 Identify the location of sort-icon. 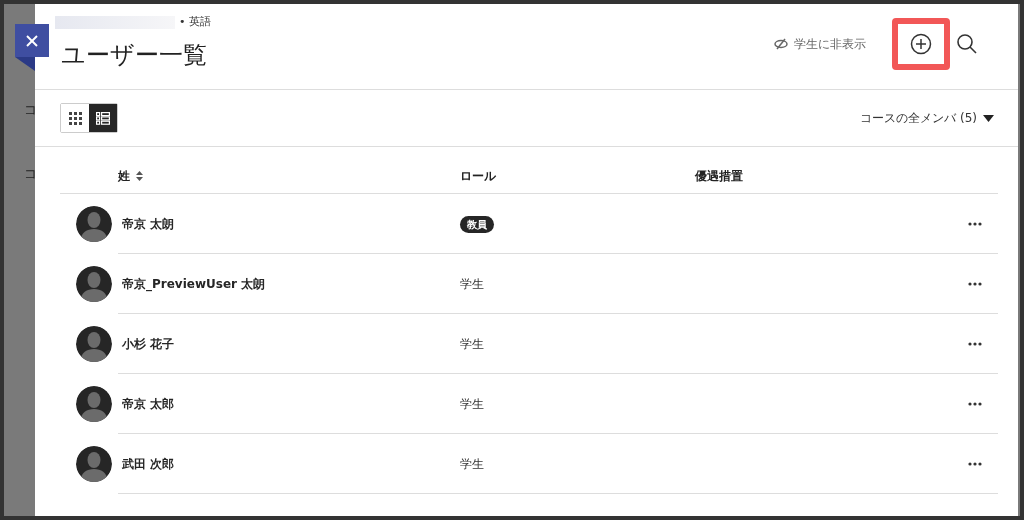
(139, 176).